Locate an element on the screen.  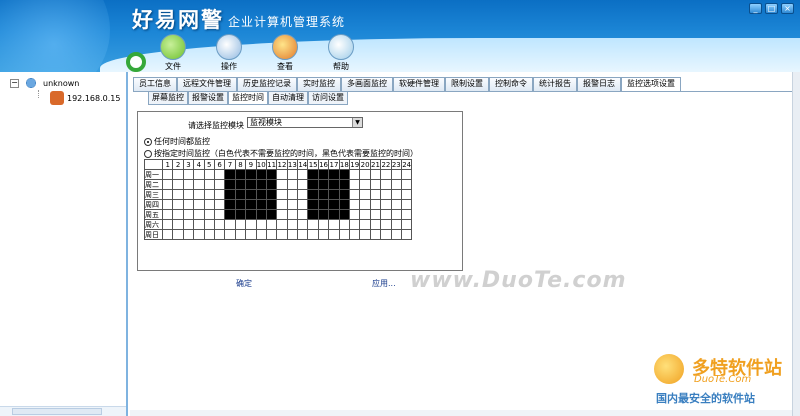
maximize-button: □ is located at coordinates (771, 8).